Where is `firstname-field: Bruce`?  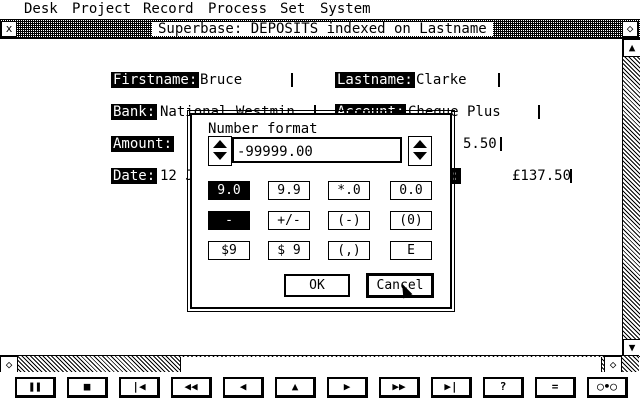 firstname-field: Bruce is located at coordinates (221, 80).